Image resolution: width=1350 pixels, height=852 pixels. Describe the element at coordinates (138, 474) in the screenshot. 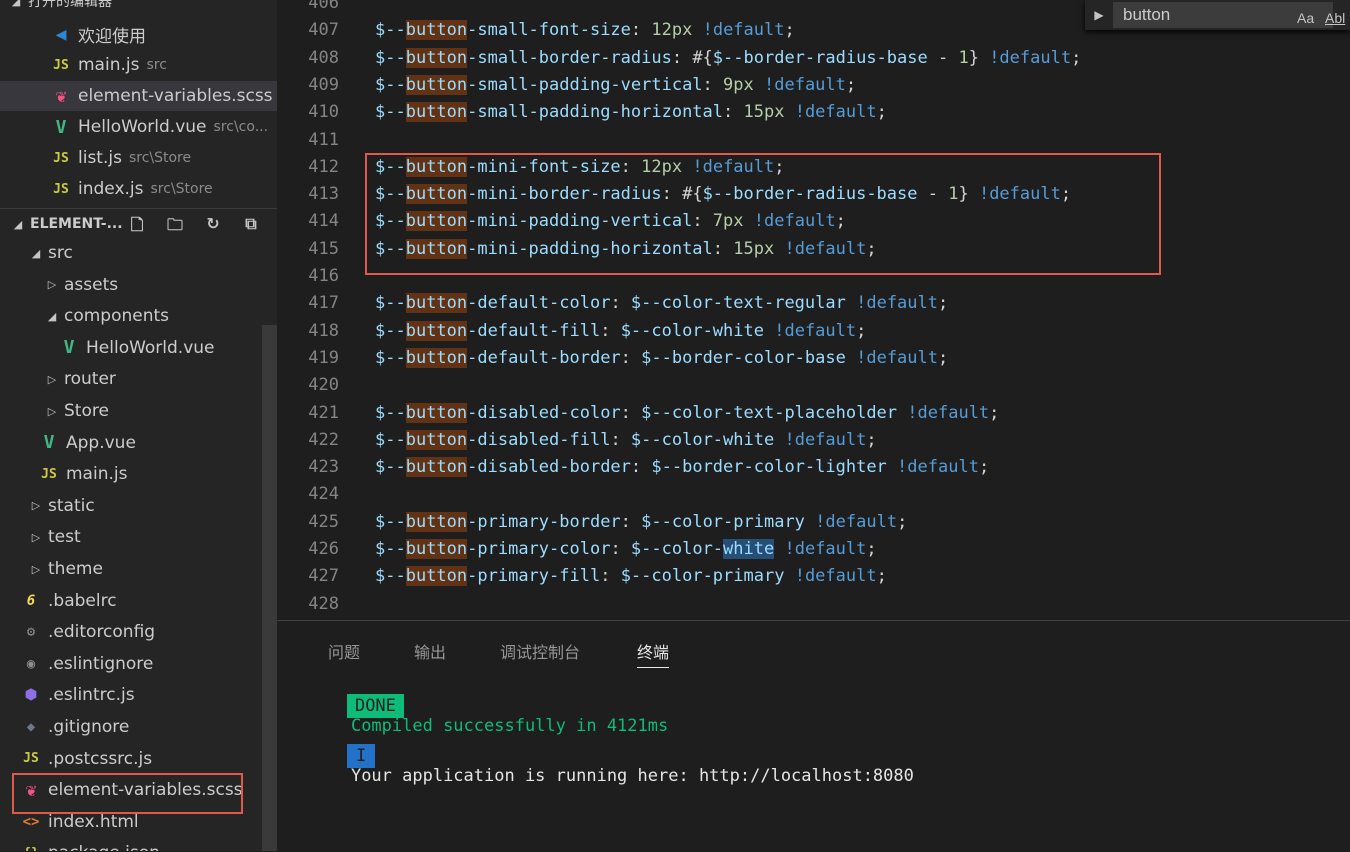

I see `tree-file: JS main.js` at that location.